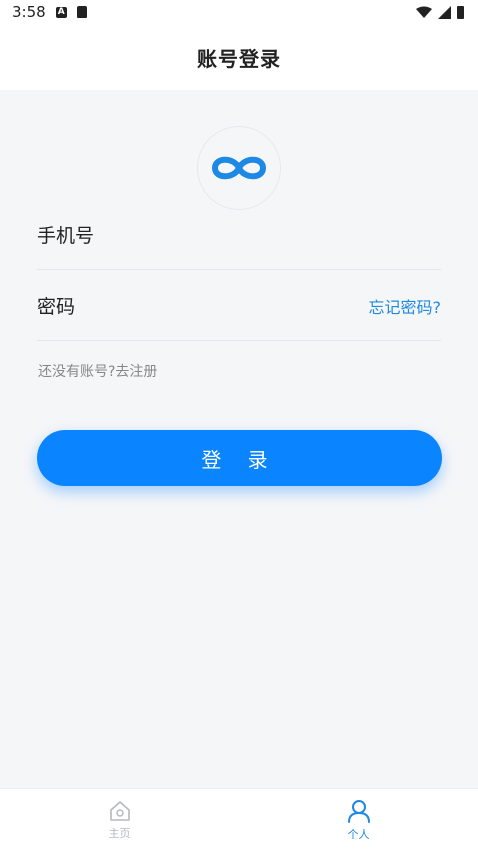 The width and height of the screenshot is (478, 850). What do you see at coordinates (66, 236) in the screenshot?
I see `phone-label: 手机号` at bounding box center [66, 236].